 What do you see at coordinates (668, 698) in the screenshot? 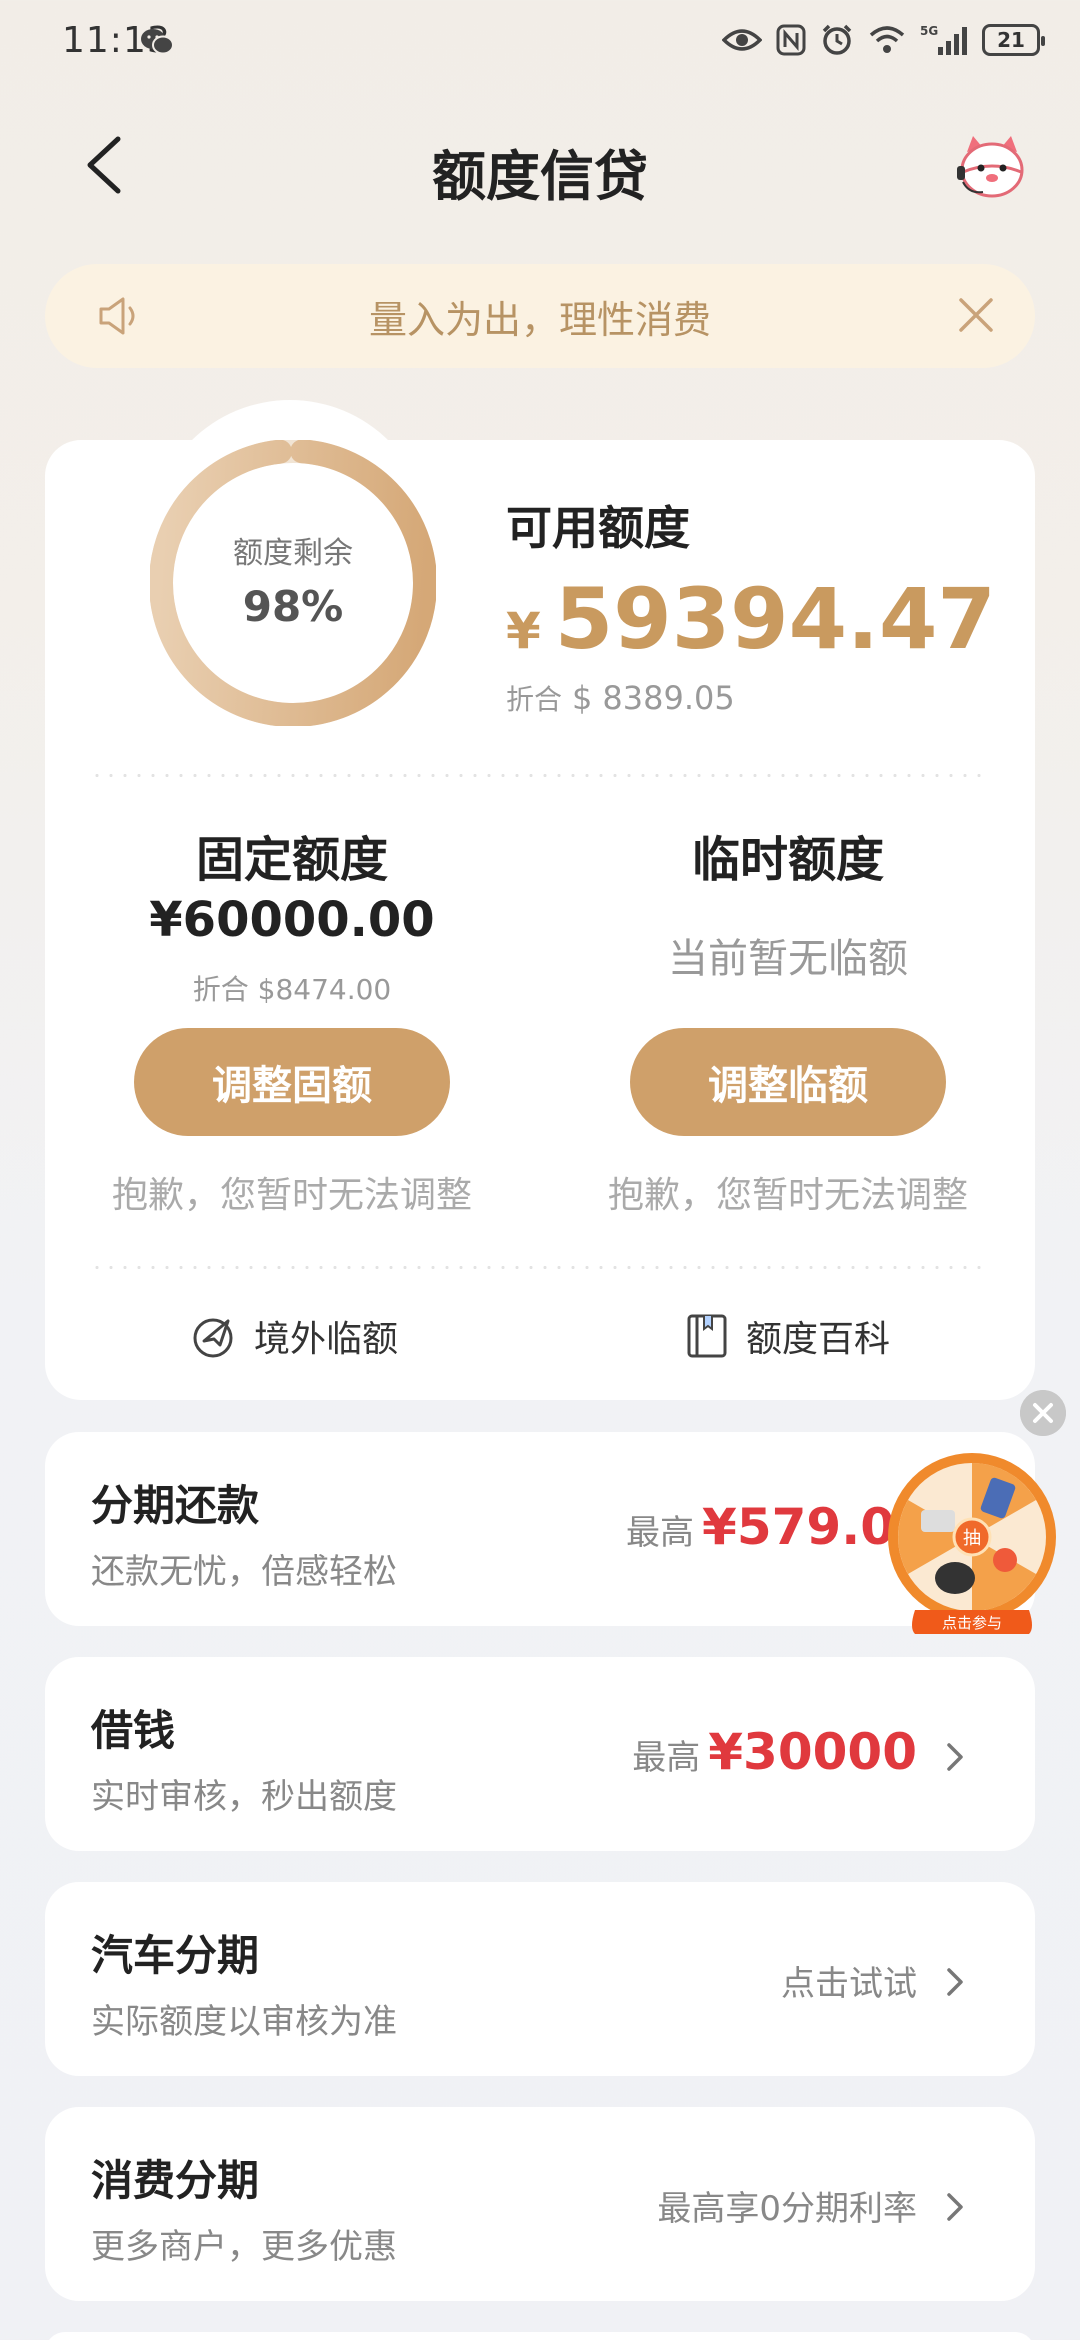
I see `converted-amount: 8389.05` at bounding box center [668, 698].